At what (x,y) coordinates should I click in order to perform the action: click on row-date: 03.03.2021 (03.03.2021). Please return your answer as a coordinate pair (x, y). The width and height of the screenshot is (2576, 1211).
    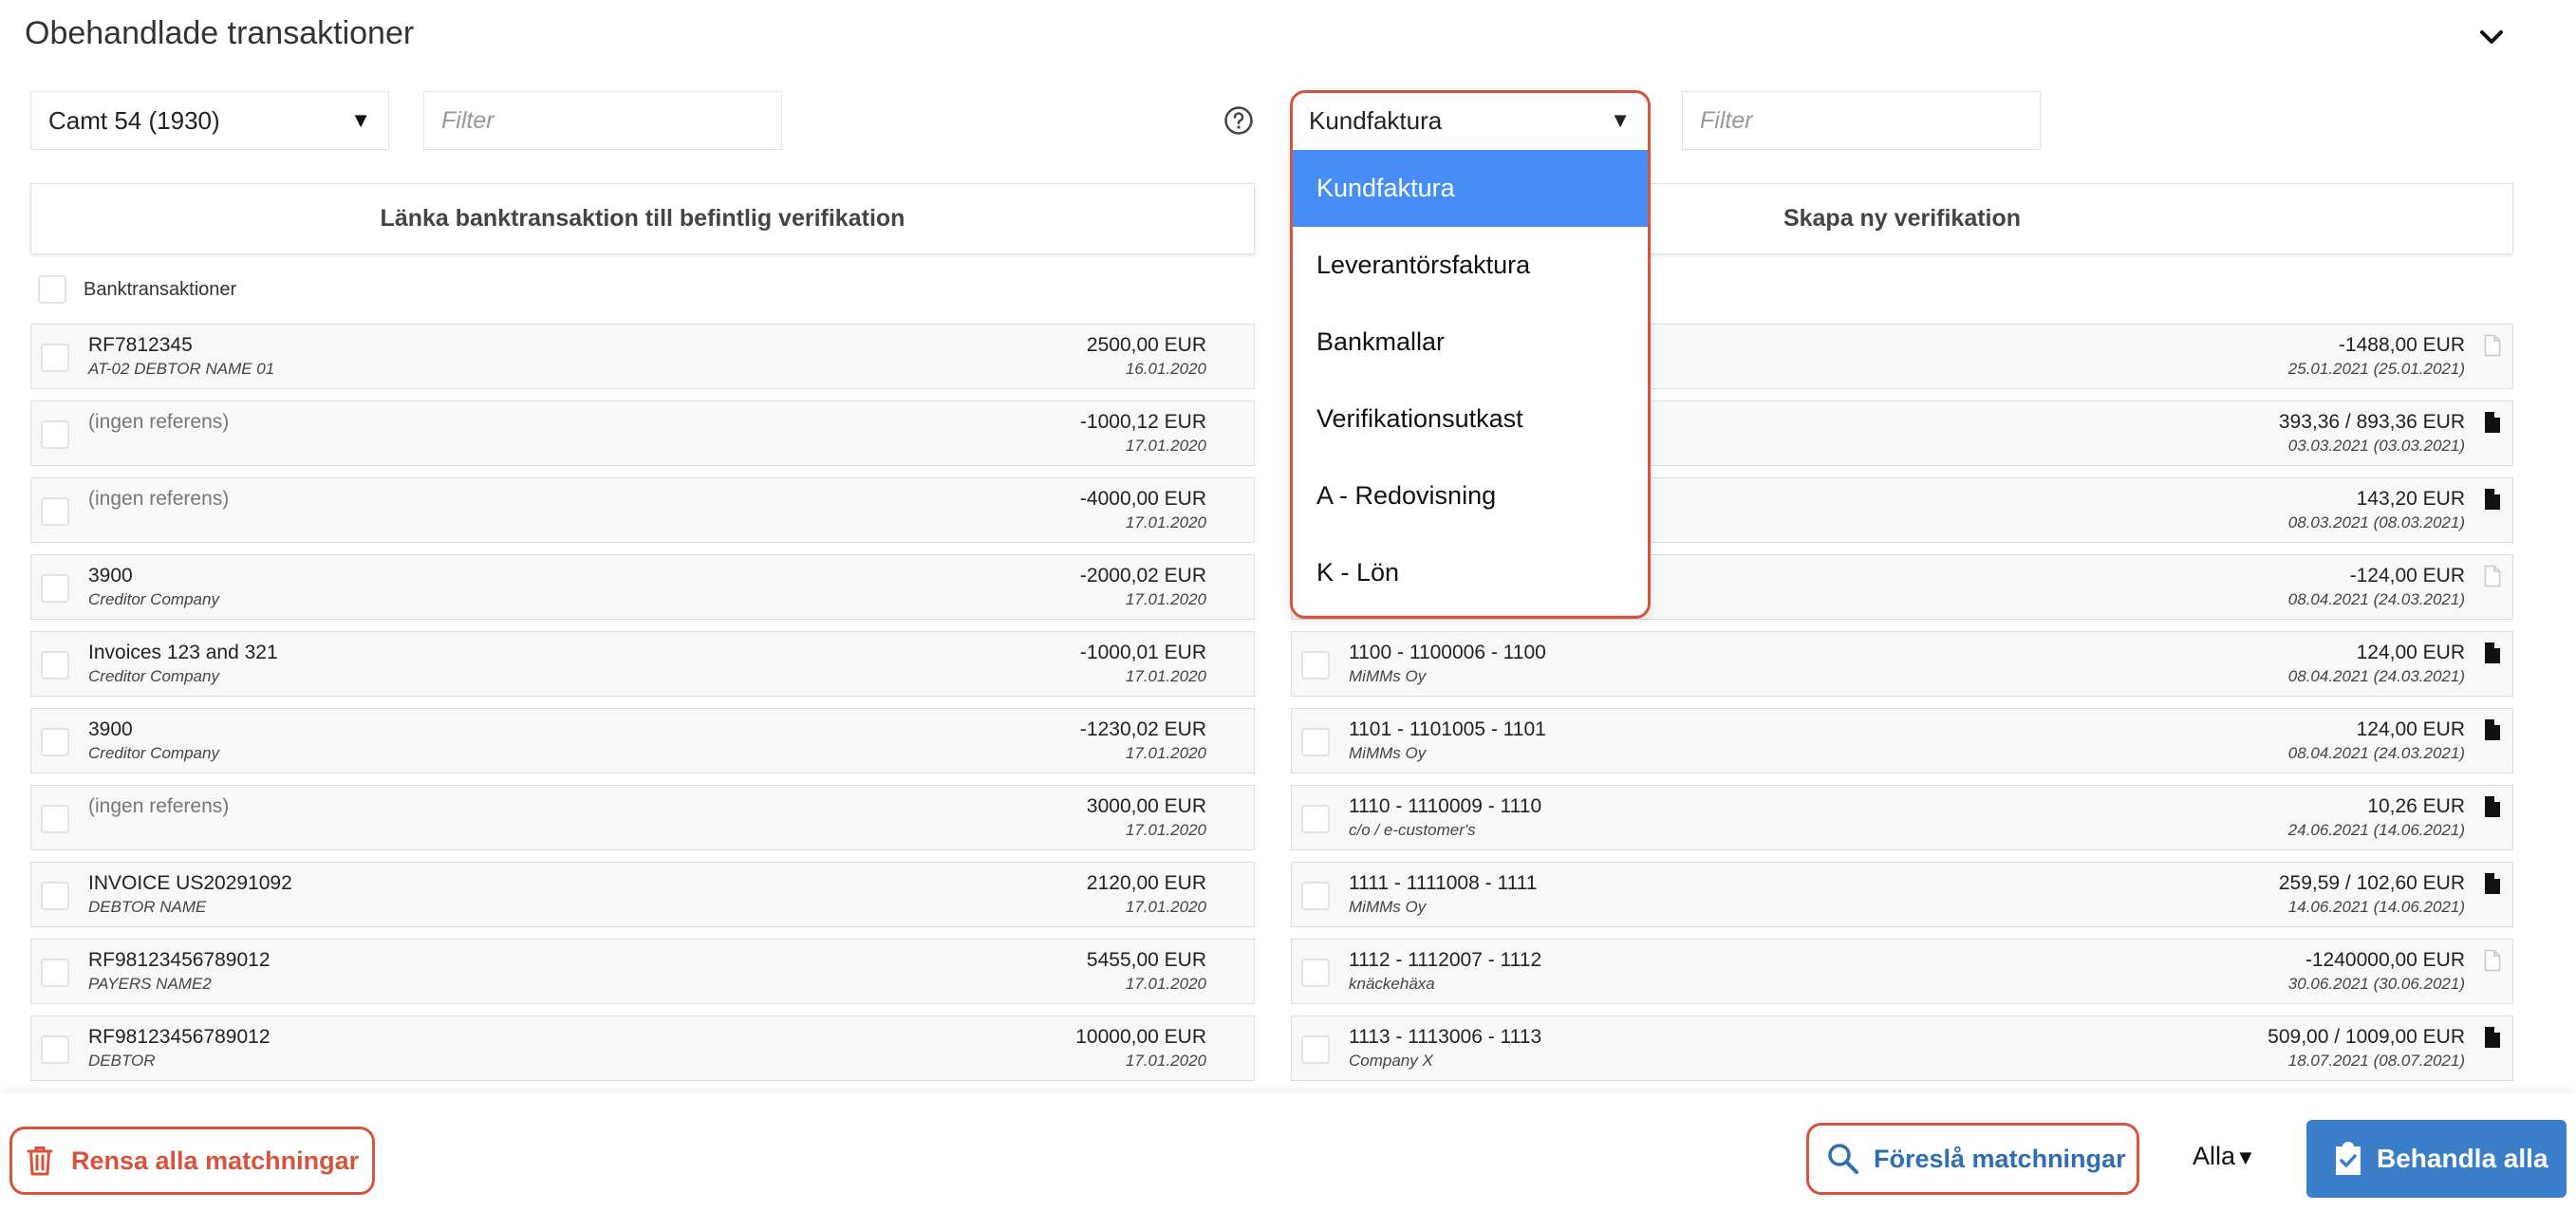
    Looking at the image, I should click on (2376, 446).